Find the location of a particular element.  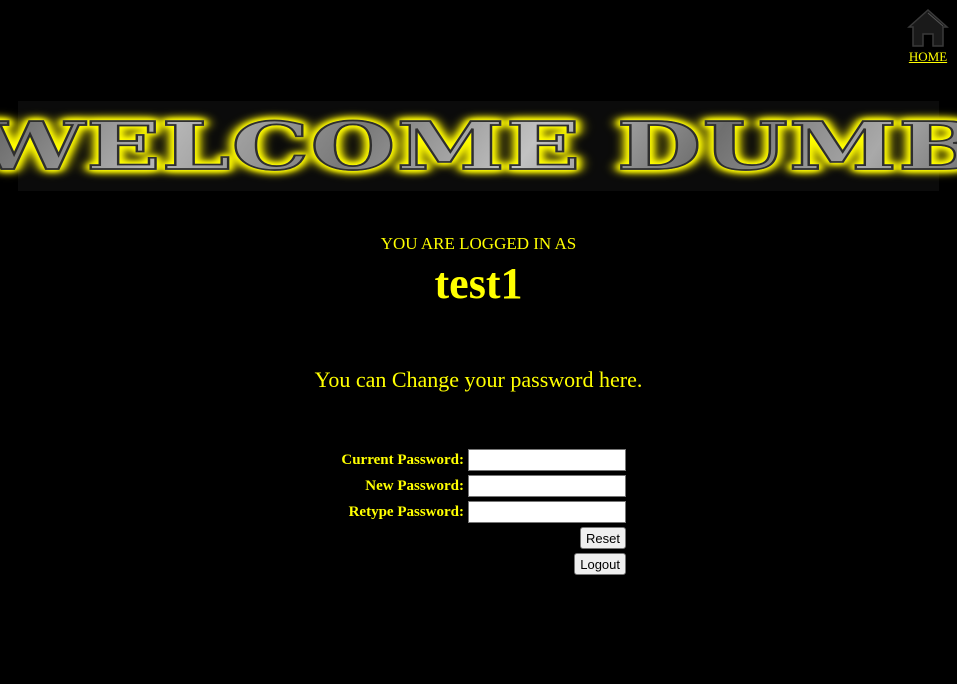

new-password-row: New Password: is located at coordinates (463, 486).